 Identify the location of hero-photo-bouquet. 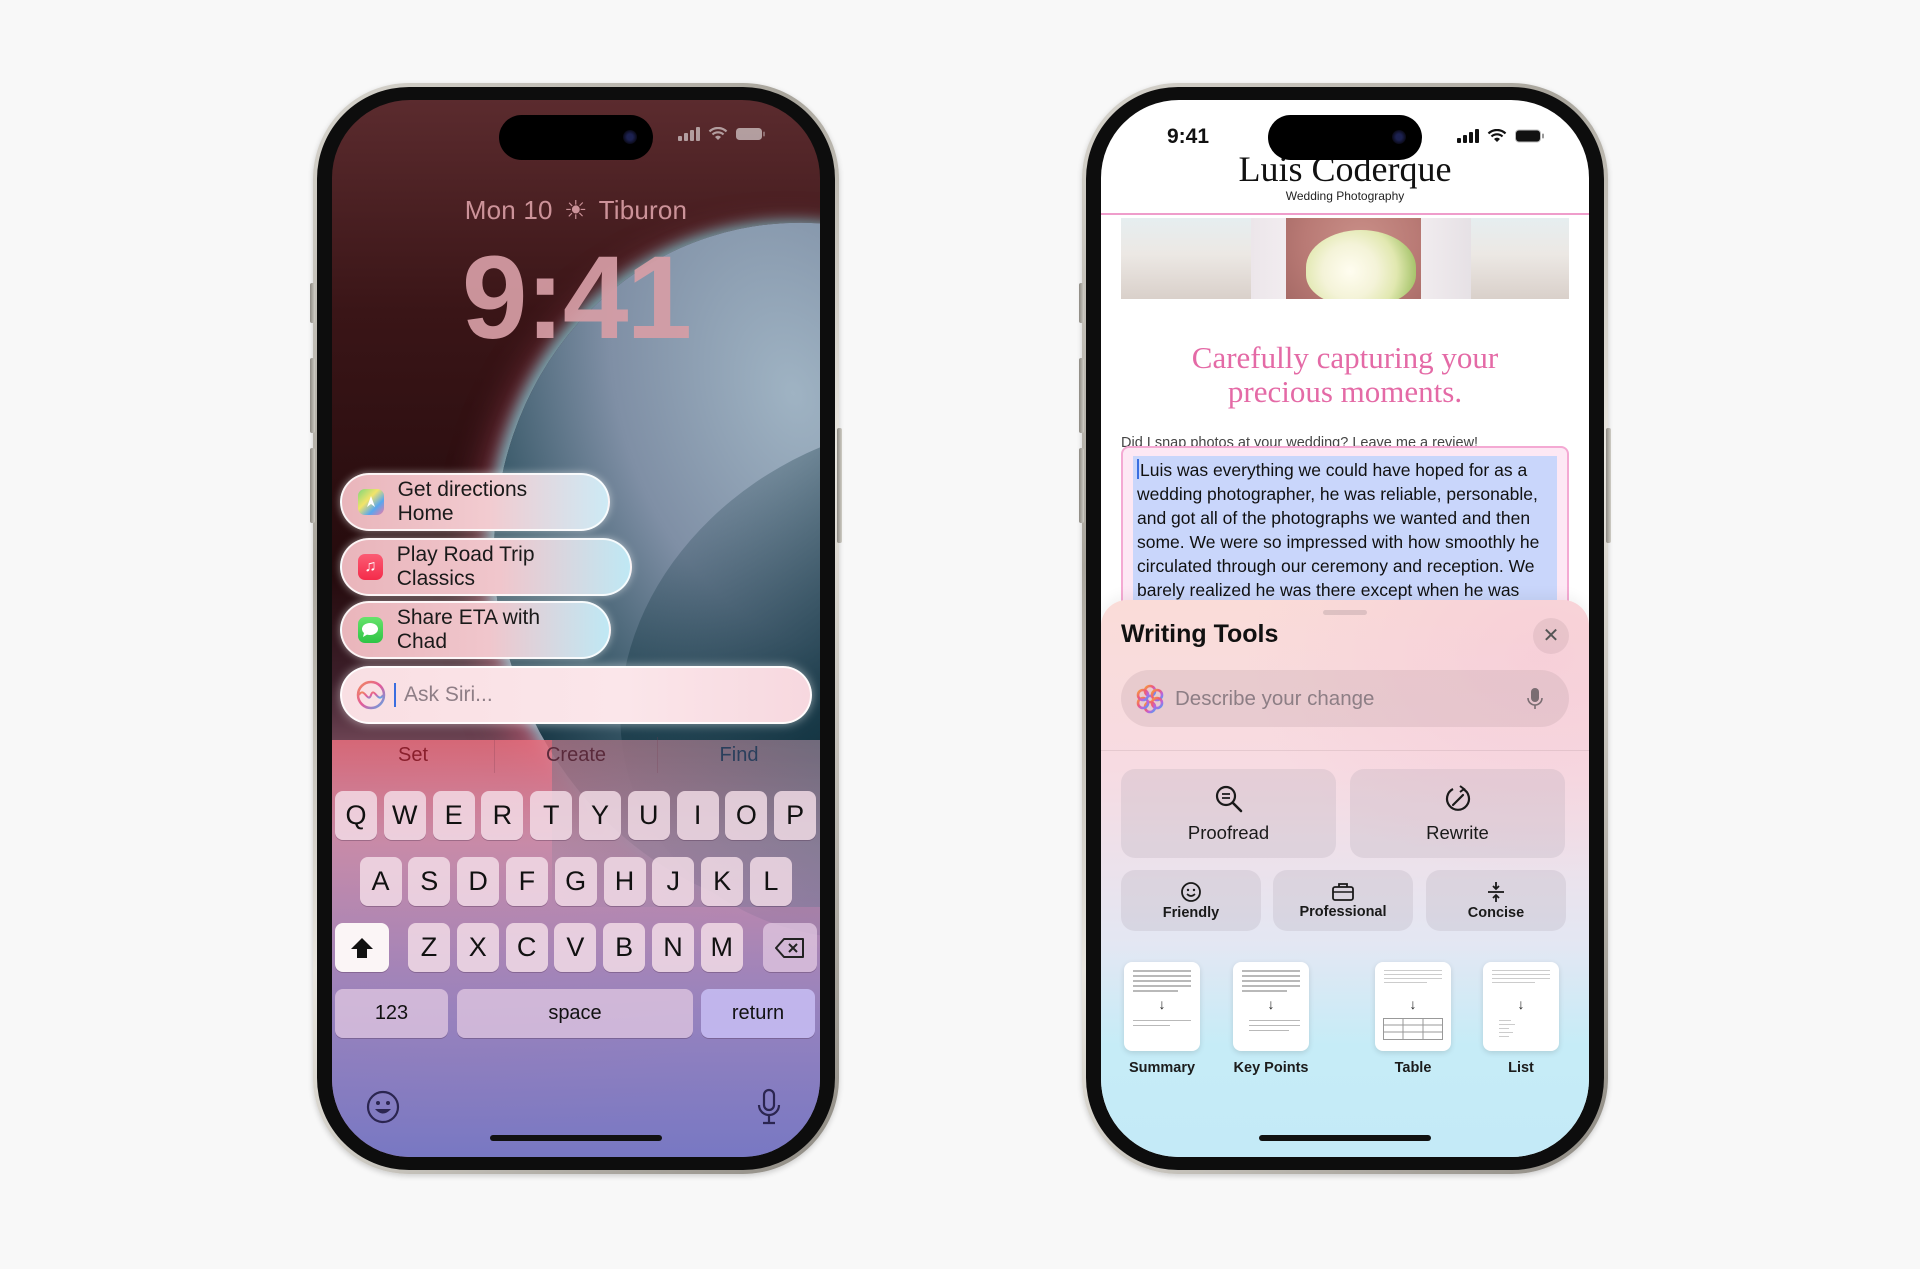
(1345, 258).